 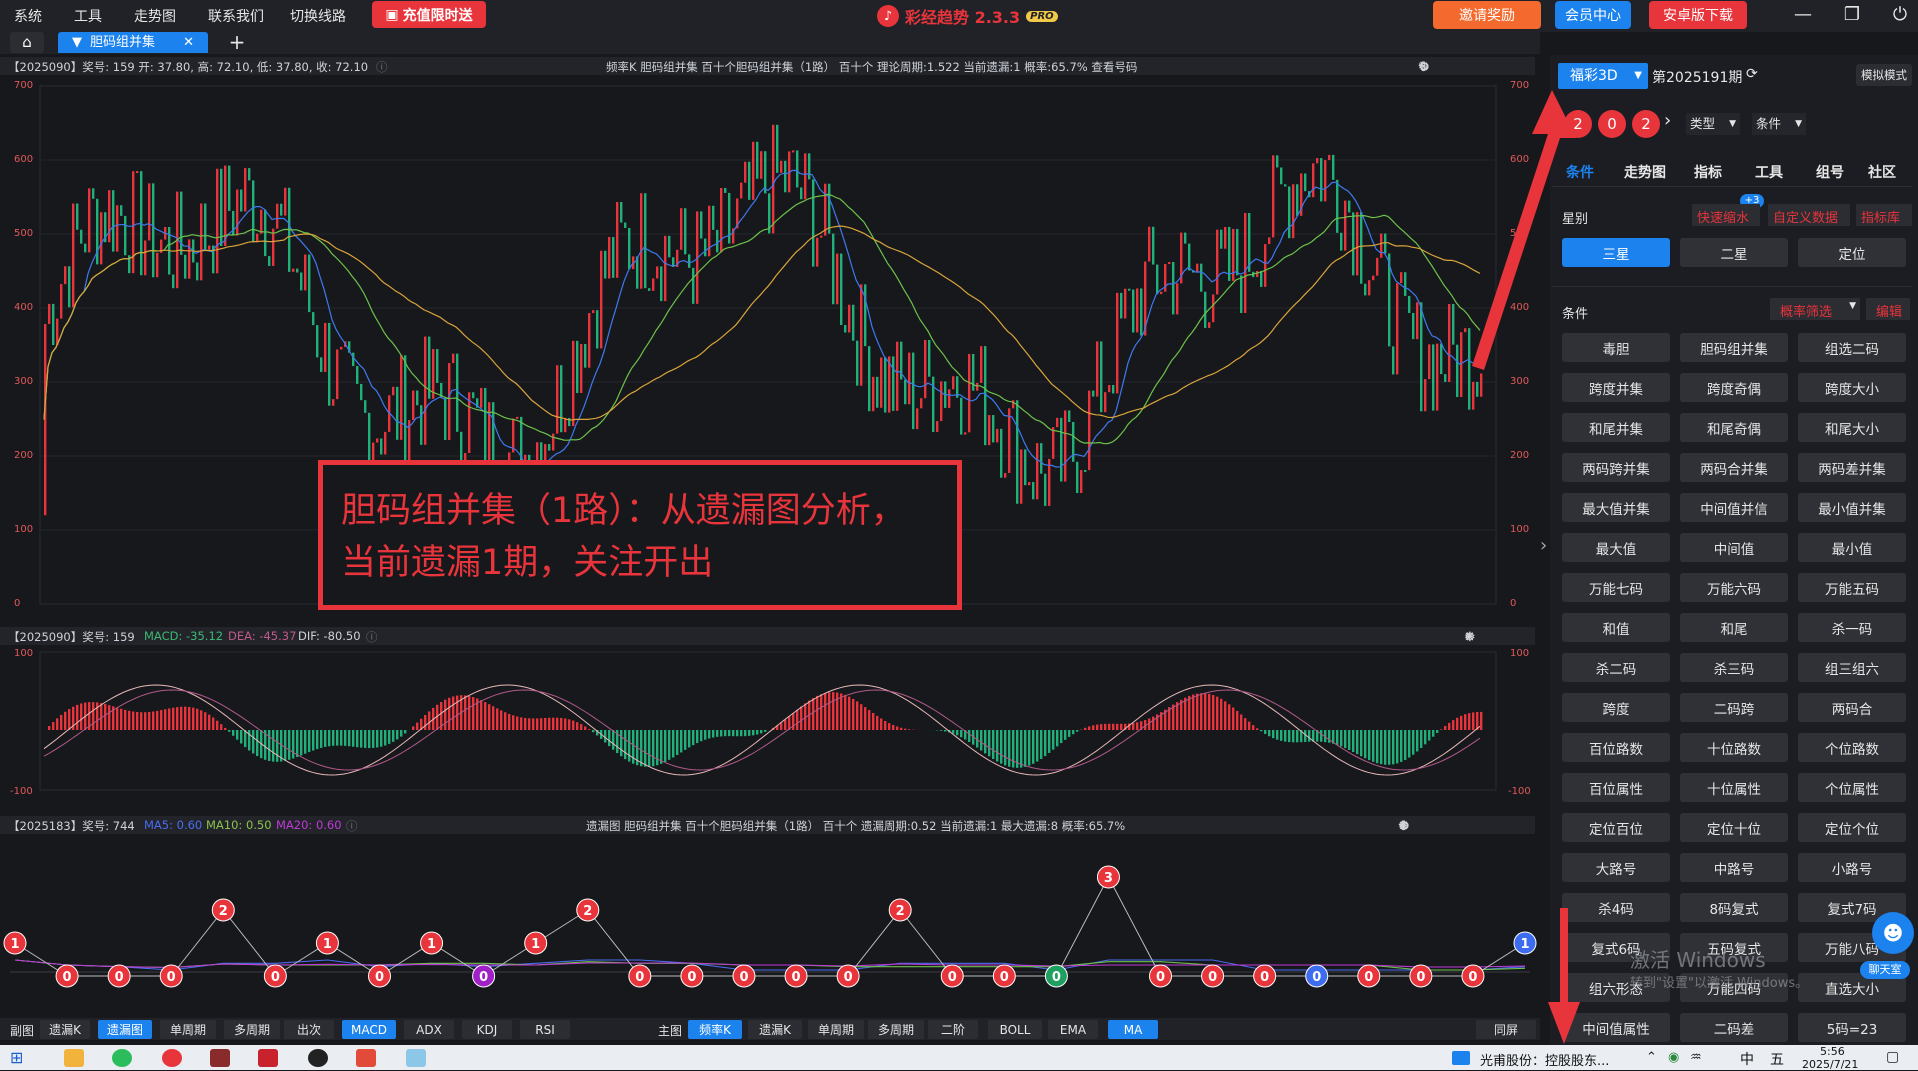 I want to click on condition-btn-2: 组选二码, so click(x=1852, y=347).